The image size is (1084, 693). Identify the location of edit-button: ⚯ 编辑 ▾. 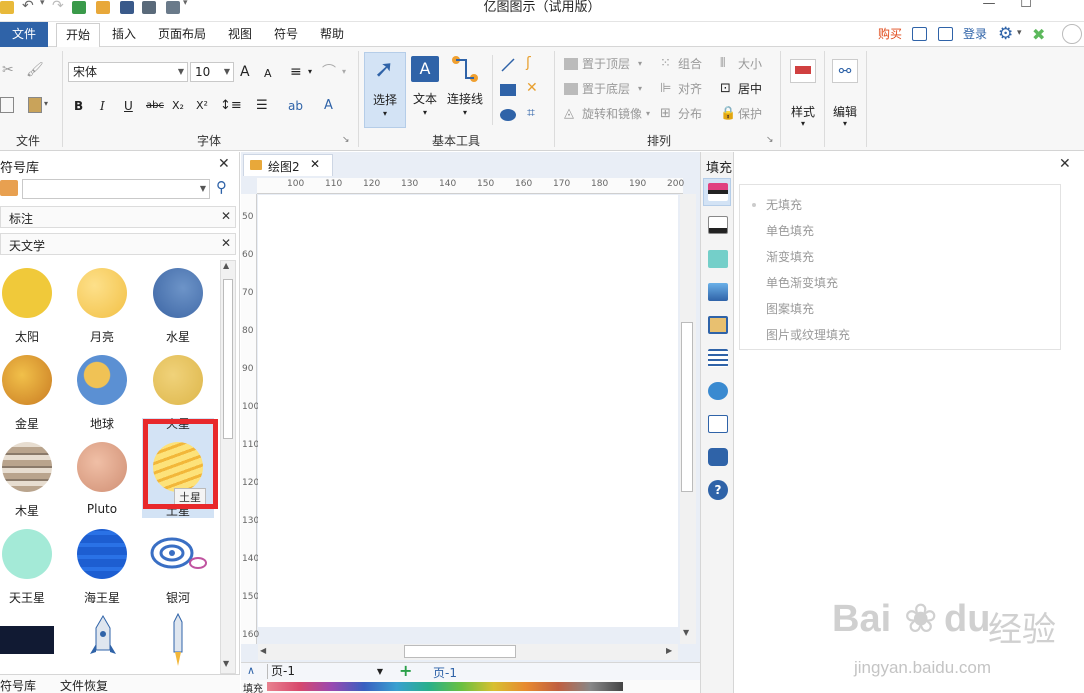
(845, 93).